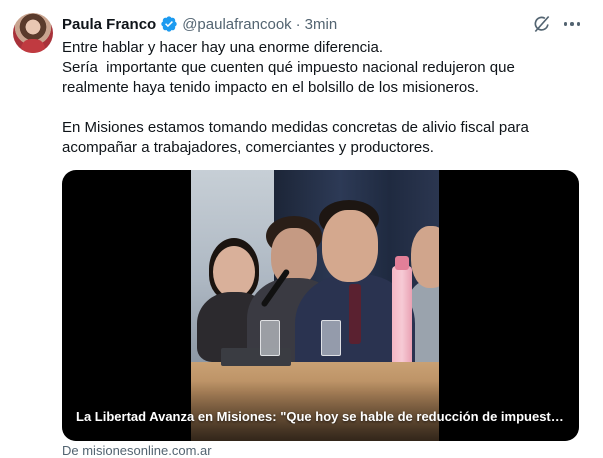 This screenshot has height=458, width=603. What do you see at coordinates (109, 24) in the screenshot?
I see `author-name: Paula Franco` at bounding box center [109, 24].